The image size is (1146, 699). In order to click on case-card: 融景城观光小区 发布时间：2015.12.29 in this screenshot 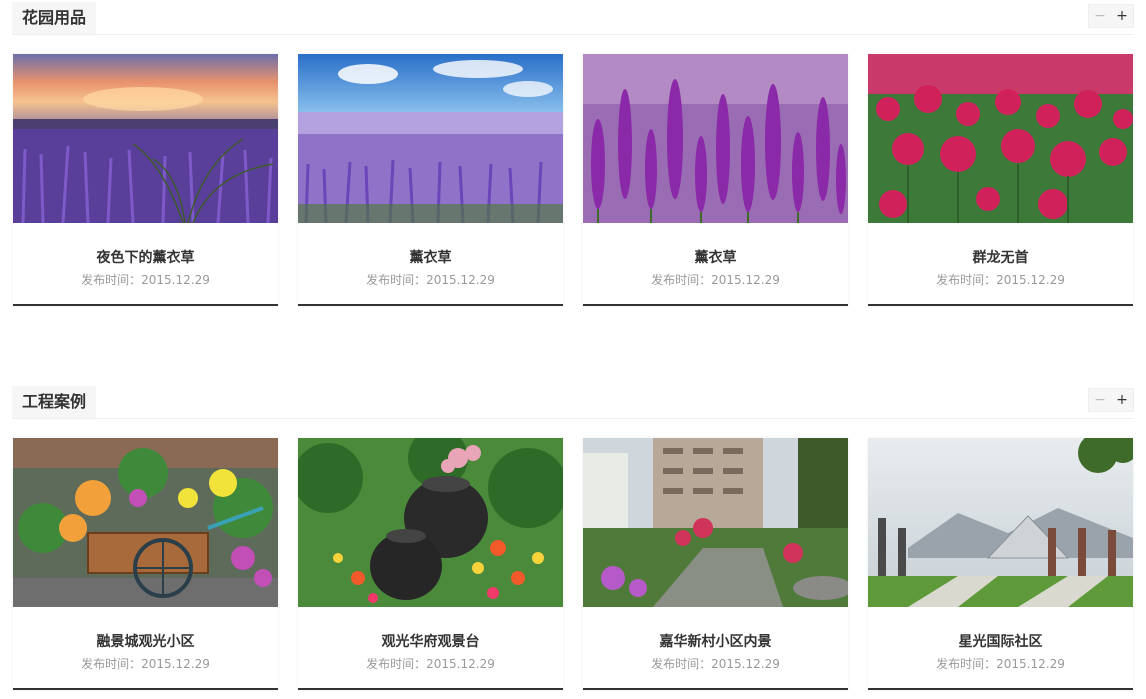, I will do `click(145, 564)`.